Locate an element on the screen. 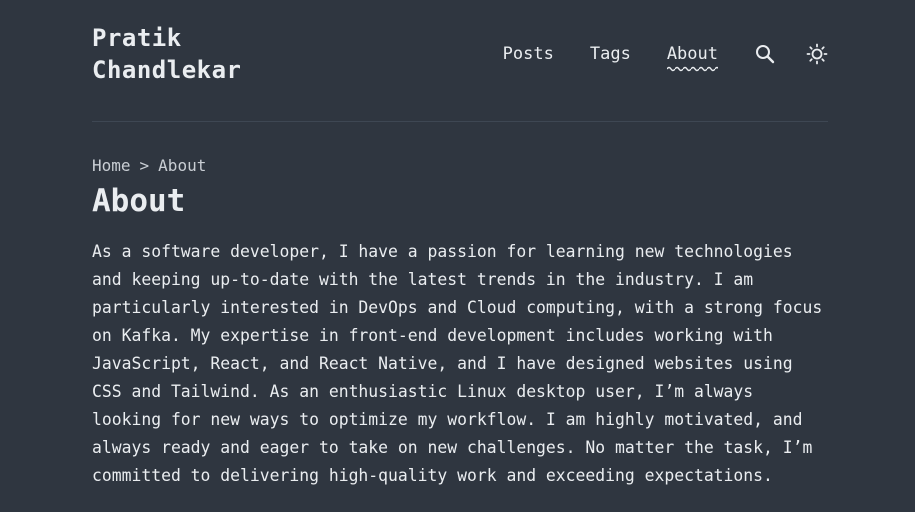  main-nav: Posts Tags About is located at coordinates (665, 56).